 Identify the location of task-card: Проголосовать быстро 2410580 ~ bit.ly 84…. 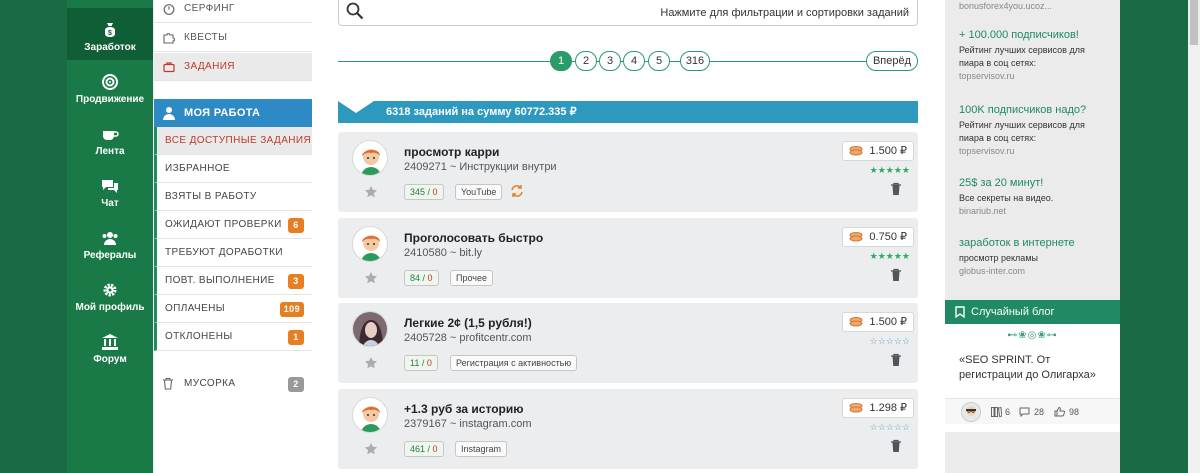
(628, 258).